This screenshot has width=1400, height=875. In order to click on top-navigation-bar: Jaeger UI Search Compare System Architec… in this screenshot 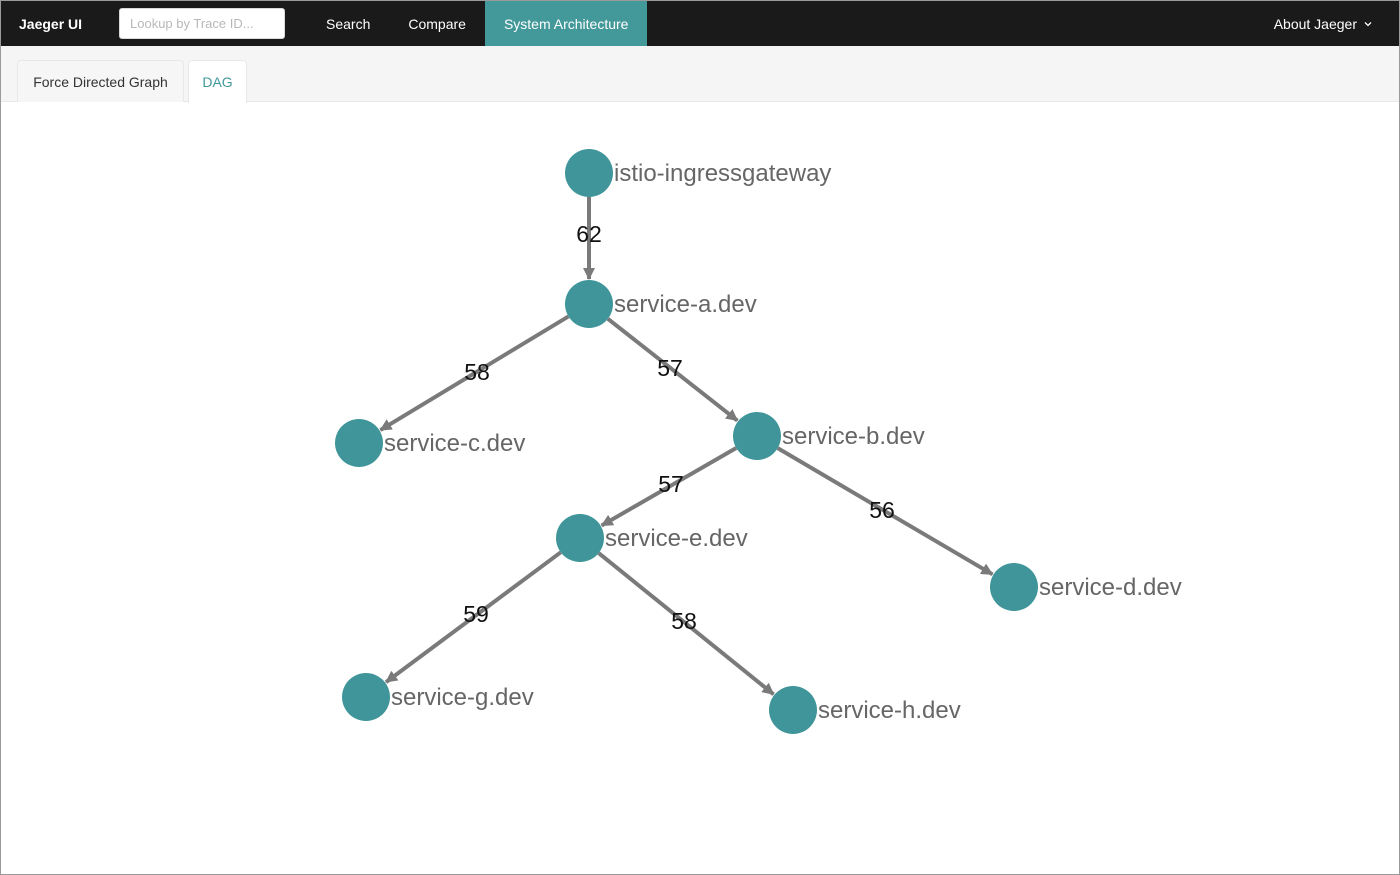, I will do `click(700, 23)`.